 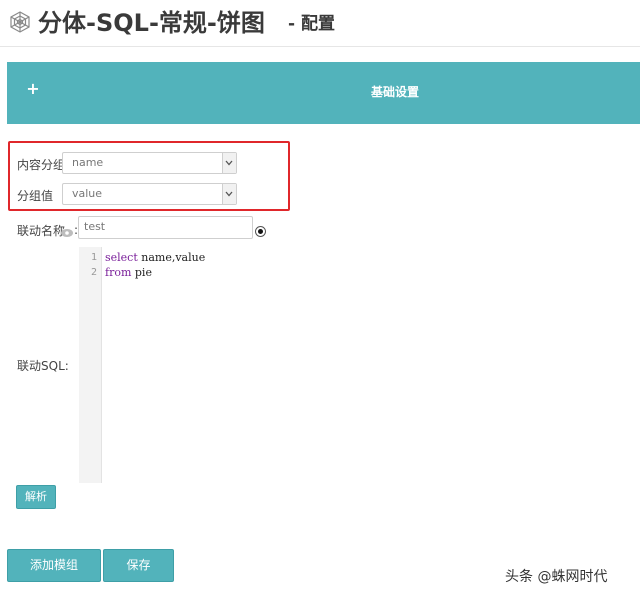 I want to click on line-number: 2, so click(x=93, y=272).